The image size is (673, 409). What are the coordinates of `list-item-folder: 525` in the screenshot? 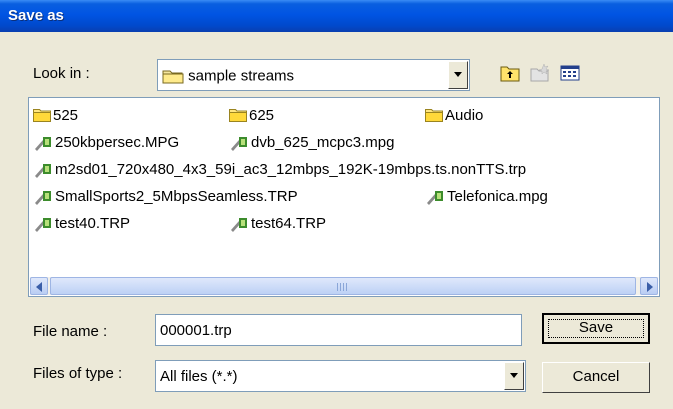 It's located at (55, 116).